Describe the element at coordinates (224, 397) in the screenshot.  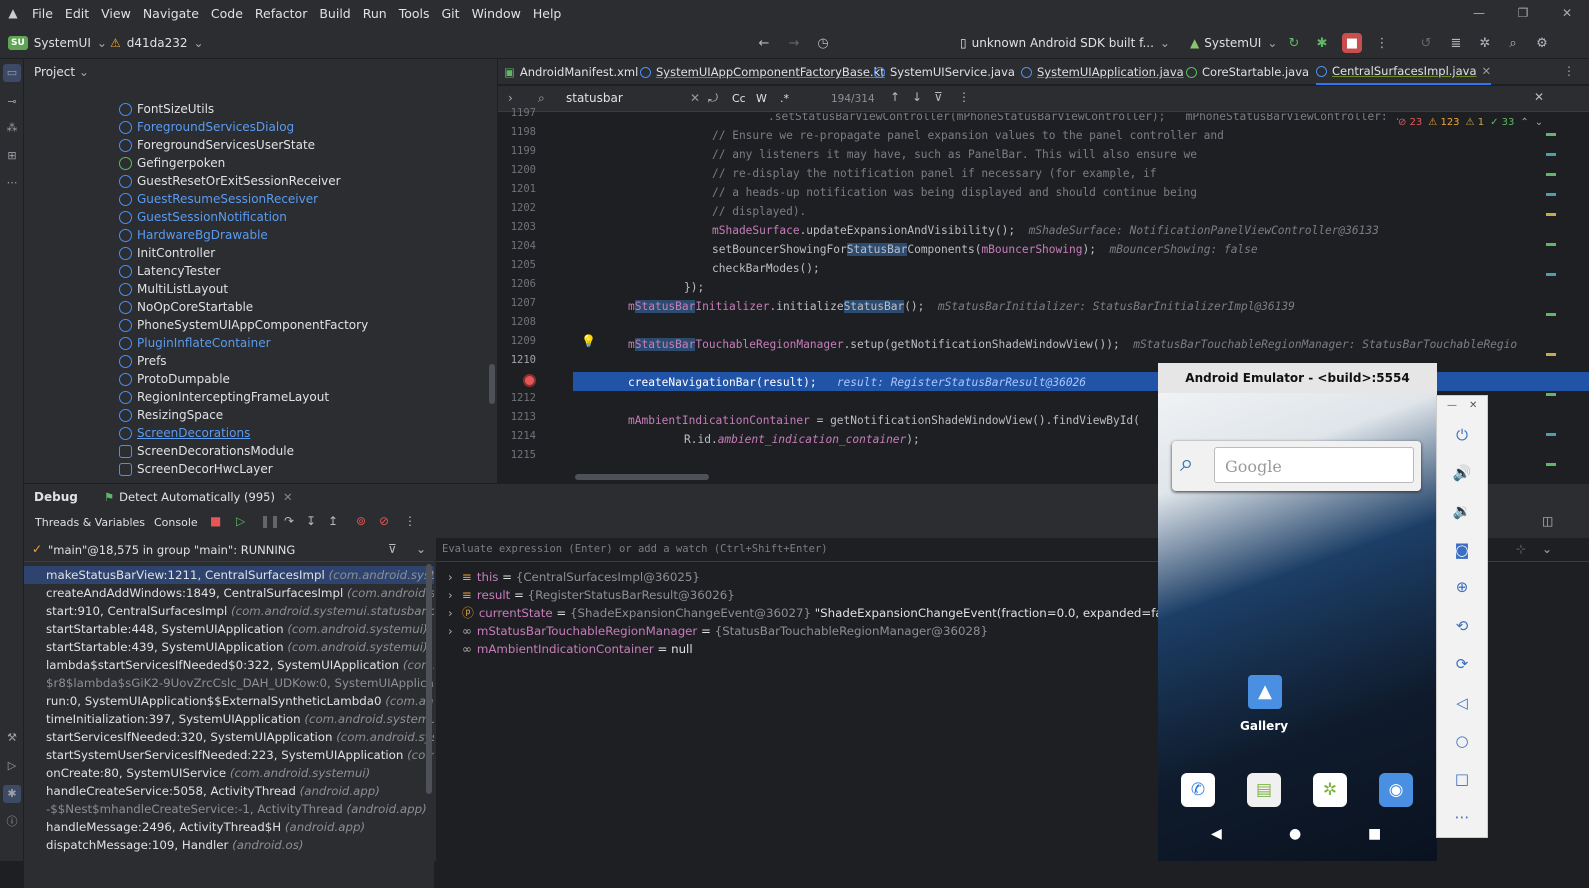
I see `tree-item: RegionInterceptingFrameLayout` at that location.